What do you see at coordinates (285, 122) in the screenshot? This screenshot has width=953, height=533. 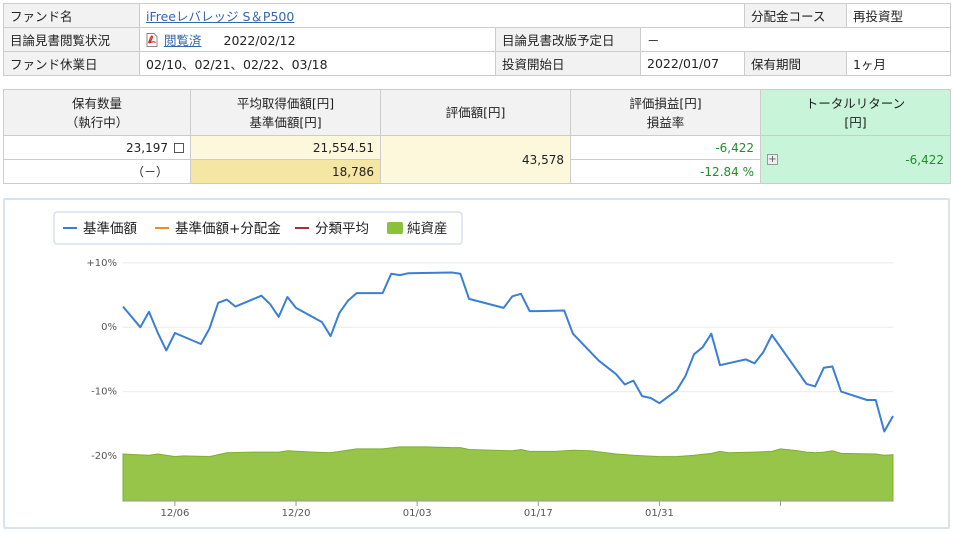 I see `avg-price-header-line2: 基準価額[円]` at bounding box center [285, 122].